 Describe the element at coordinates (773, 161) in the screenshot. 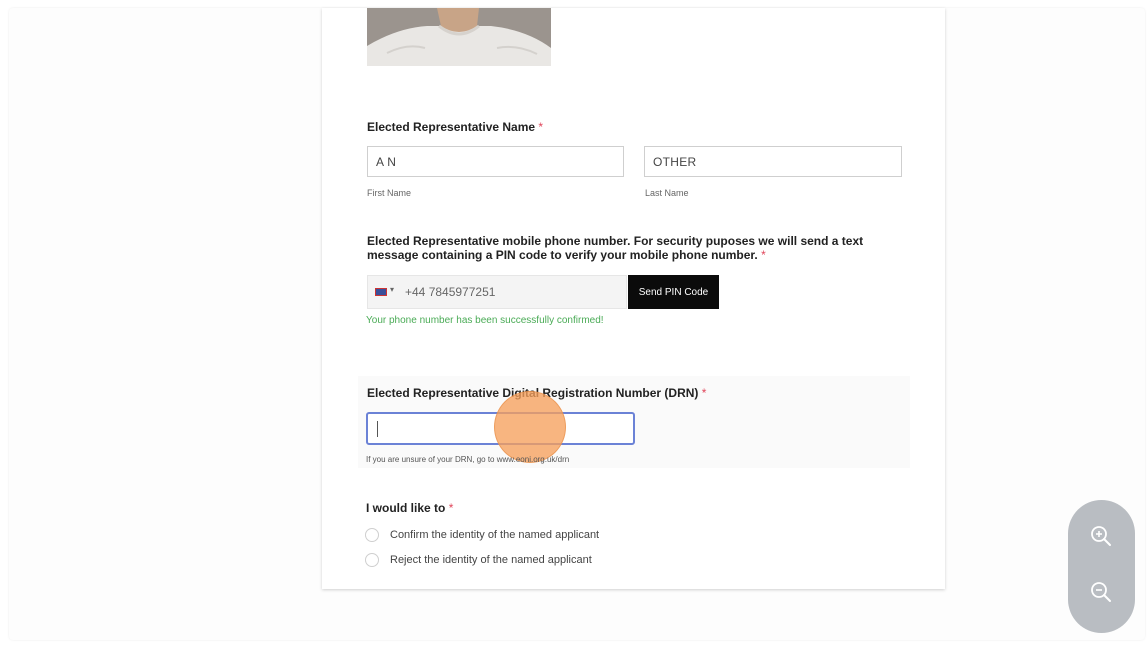

I see `last-name-input: OTHER` at that location.